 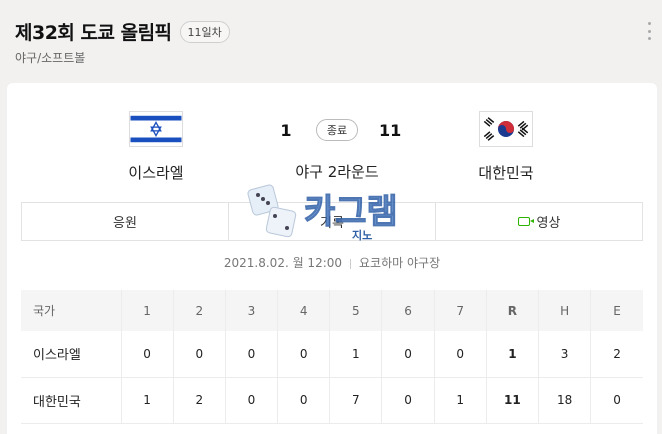 What do you see at coordinates (506, 129) in the screenshot?
I see `korea-flag-icon` at bounding box center [506, 129].